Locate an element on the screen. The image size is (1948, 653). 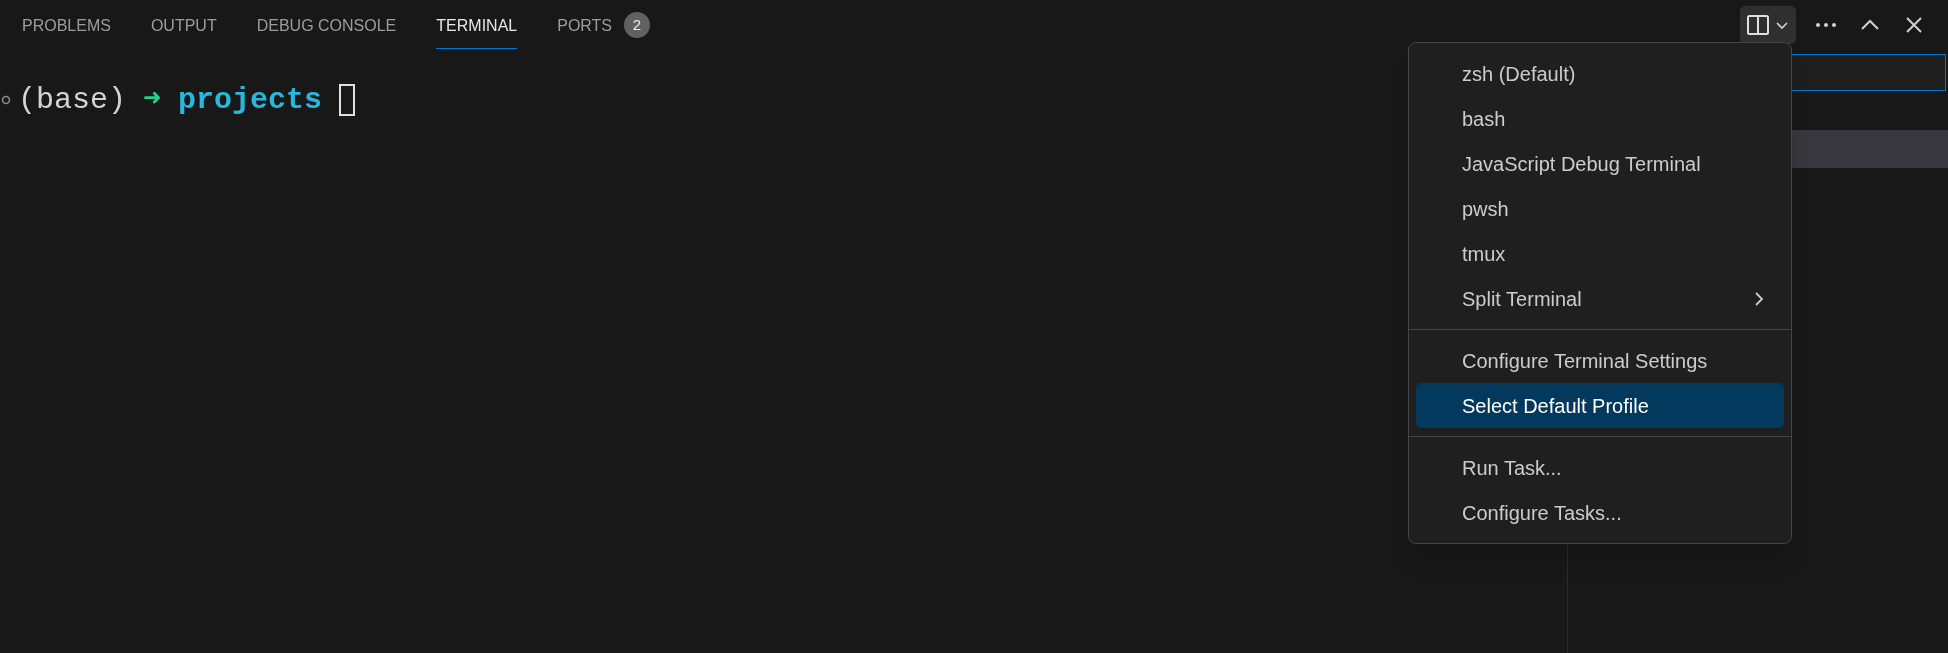
status-circle-icon is located at coordinates (6, 100).